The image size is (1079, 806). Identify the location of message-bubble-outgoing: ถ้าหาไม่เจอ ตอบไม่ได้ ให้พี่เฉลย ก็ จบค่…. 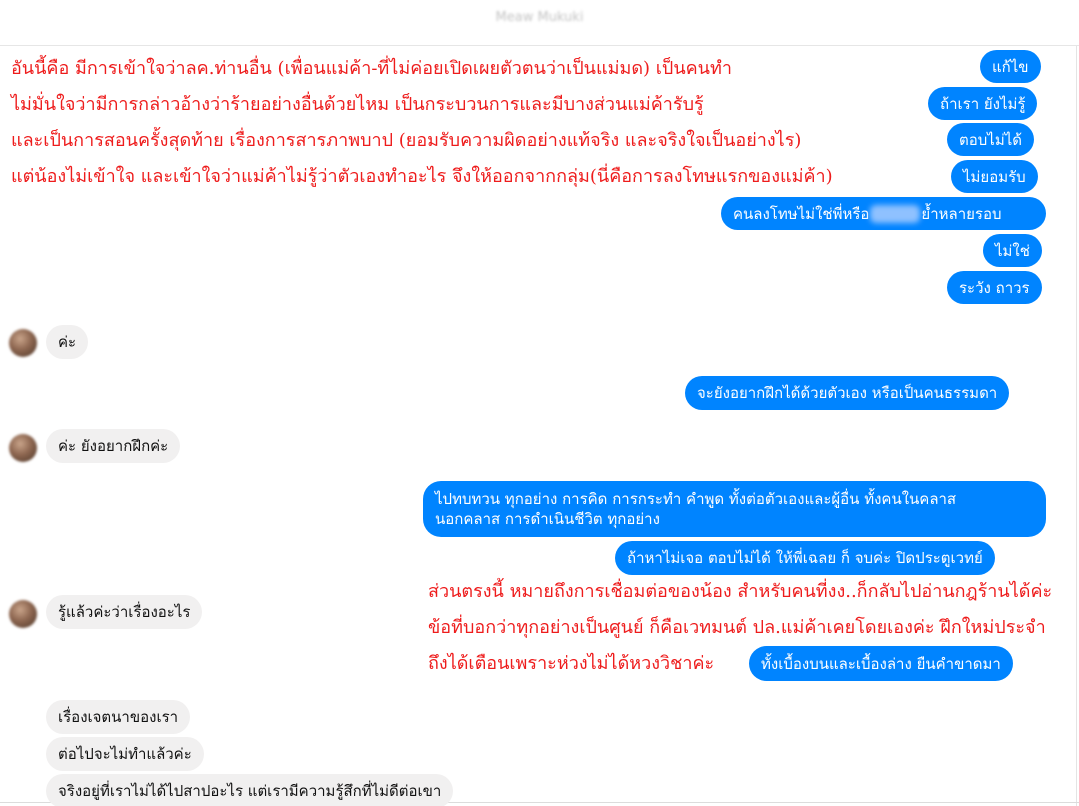
(805, 558).